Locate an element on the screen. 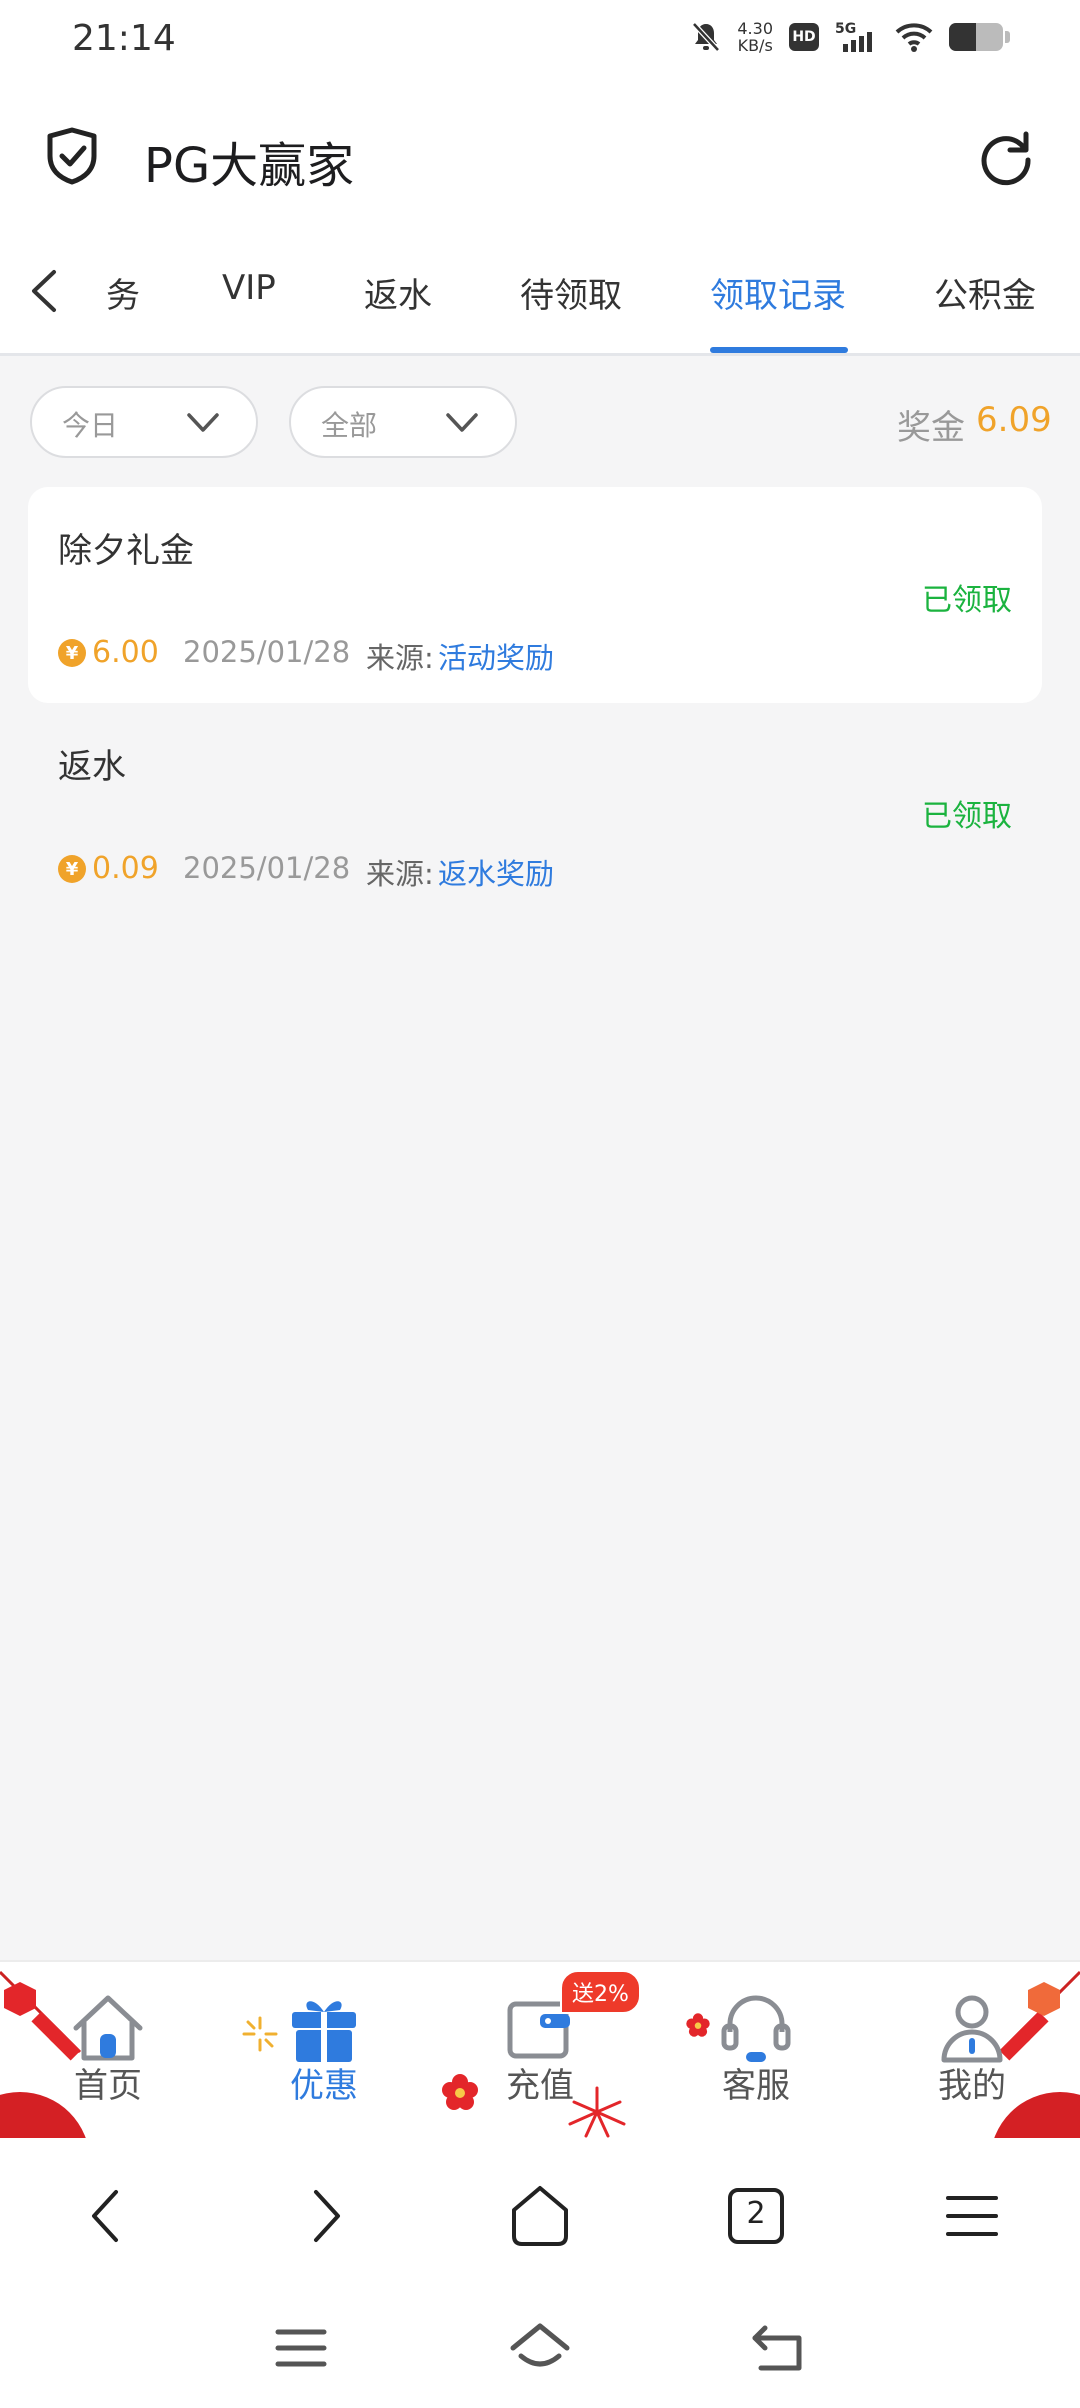  network-speed: 4.30 KB/s is located at coordinates (755, 37).